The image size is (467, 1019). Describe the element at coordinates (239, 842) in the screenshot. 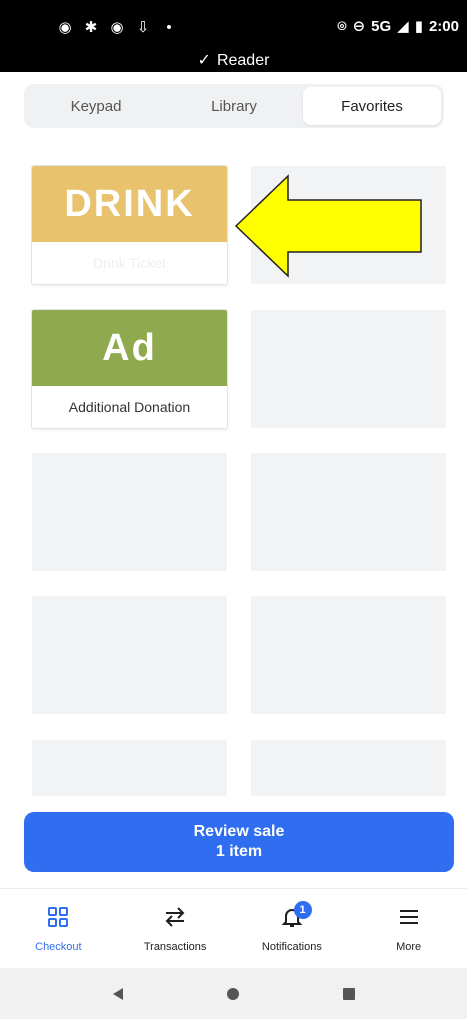

I see `review-sale-button: Review sale 1 item` at that location.